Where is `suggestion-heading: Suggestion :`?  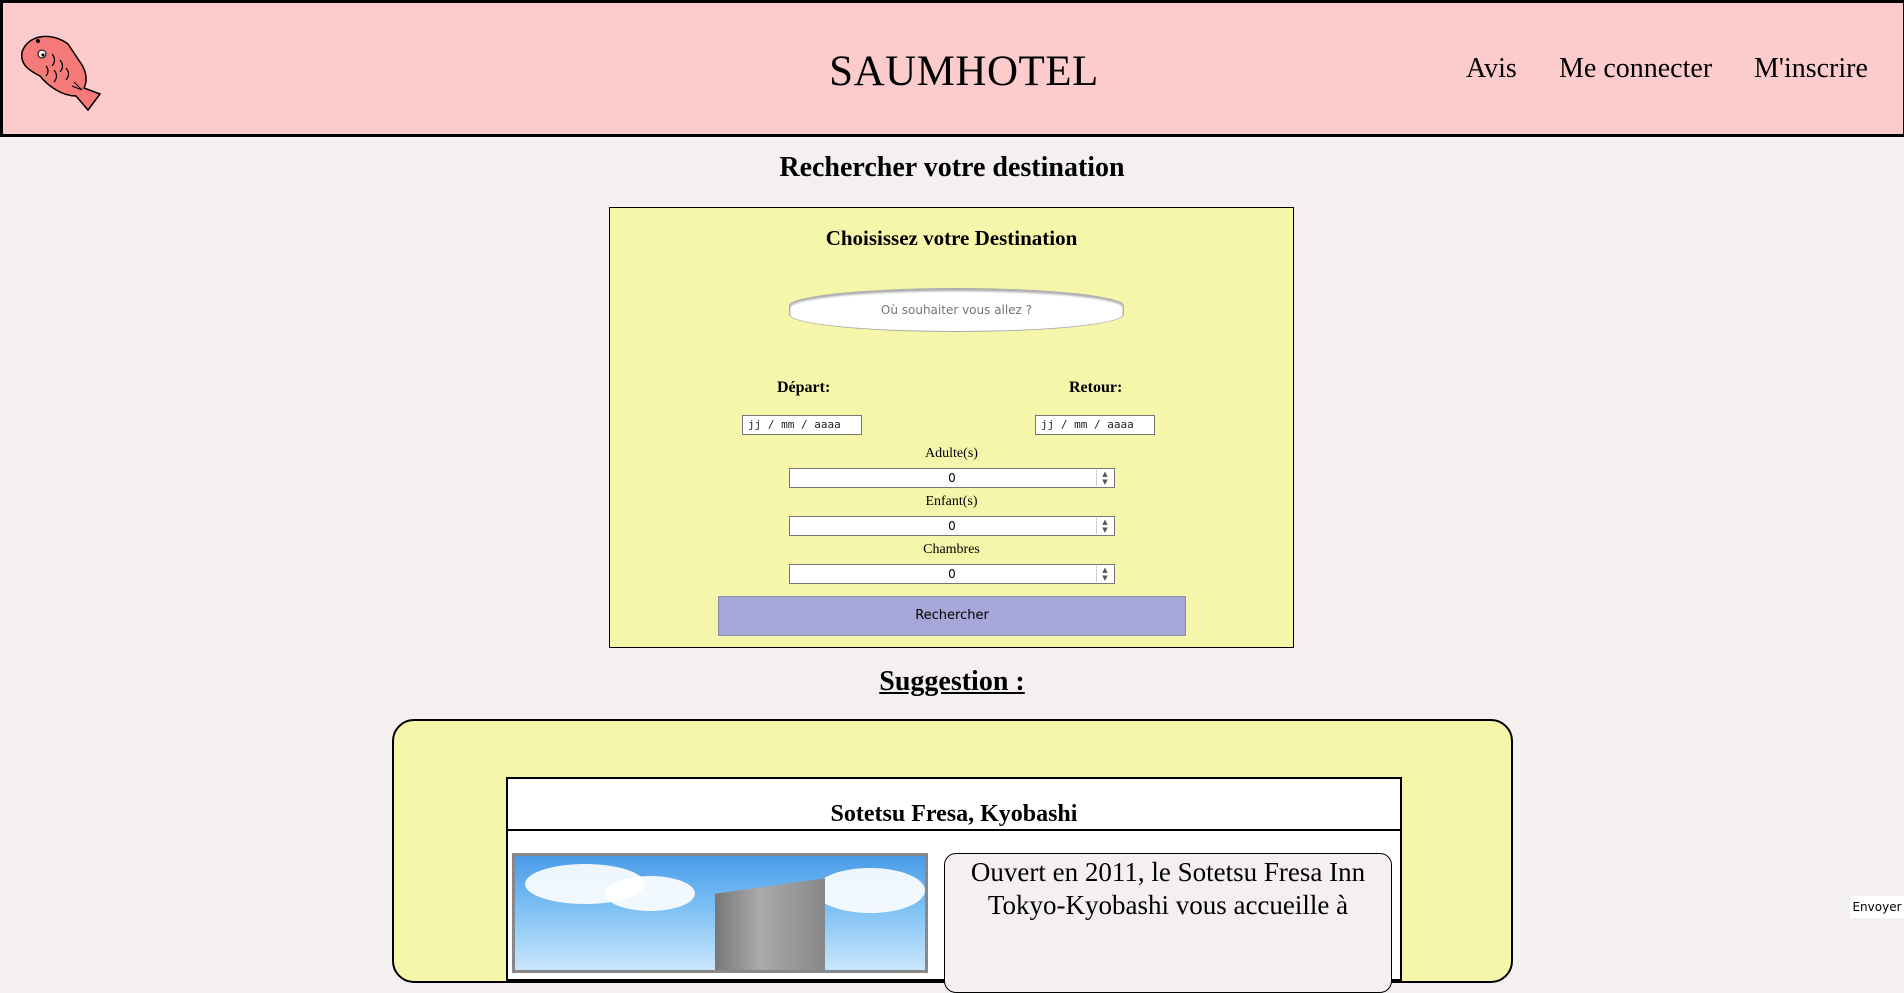 suggestion-heading: Suggestion : is located at coordinates (952, 681).